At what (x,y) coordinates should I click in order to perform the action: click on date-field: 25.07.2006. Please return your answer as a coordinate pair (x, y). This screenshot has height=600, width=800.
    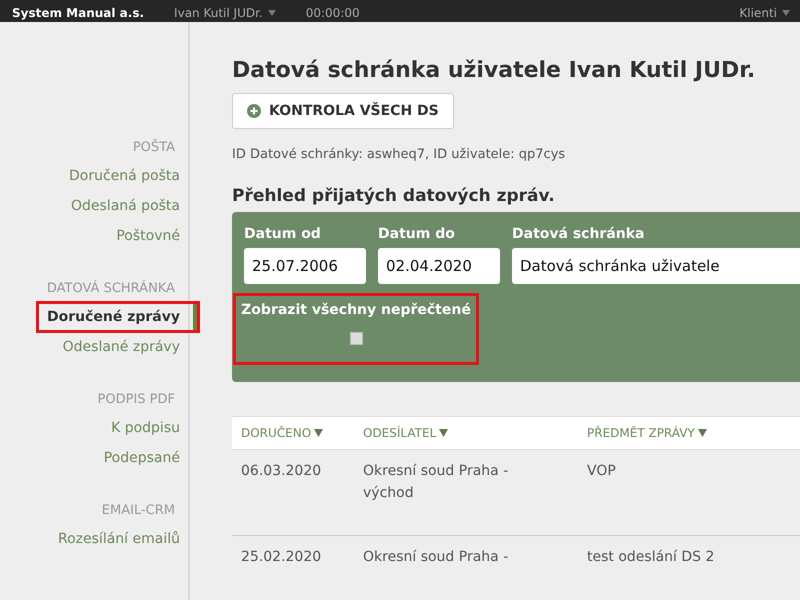
    Looking at the image, I should click on (305, 266).